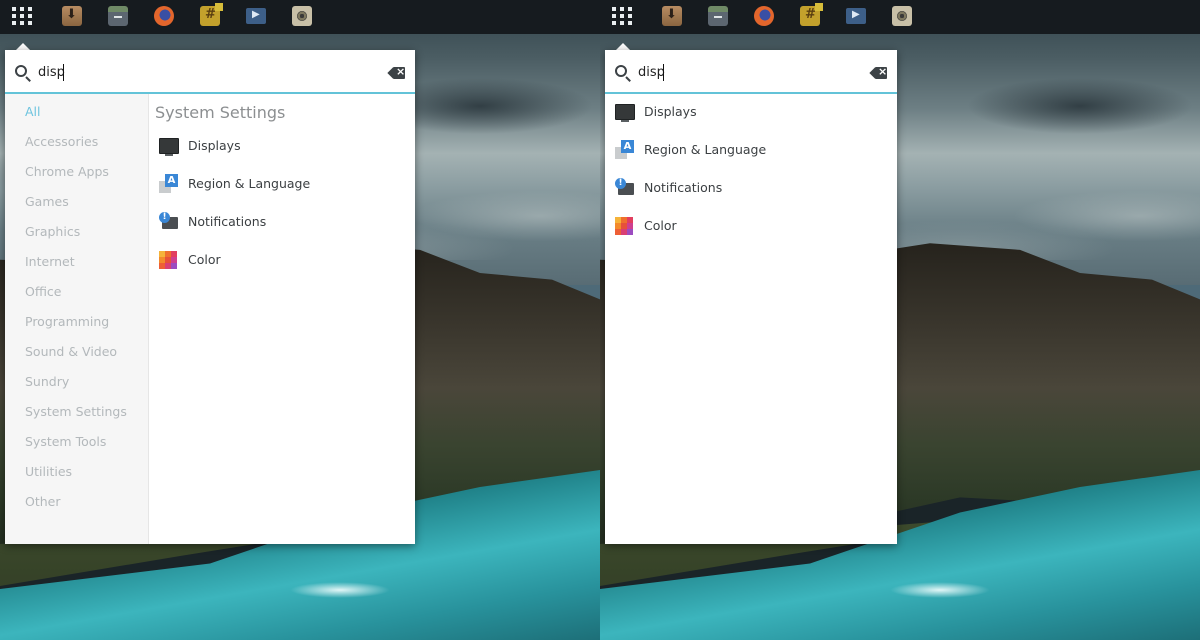  What do you see at coordinates (47, 201) in the screenshot?
I see `category-games: Games` at bounding box center [47, 201].